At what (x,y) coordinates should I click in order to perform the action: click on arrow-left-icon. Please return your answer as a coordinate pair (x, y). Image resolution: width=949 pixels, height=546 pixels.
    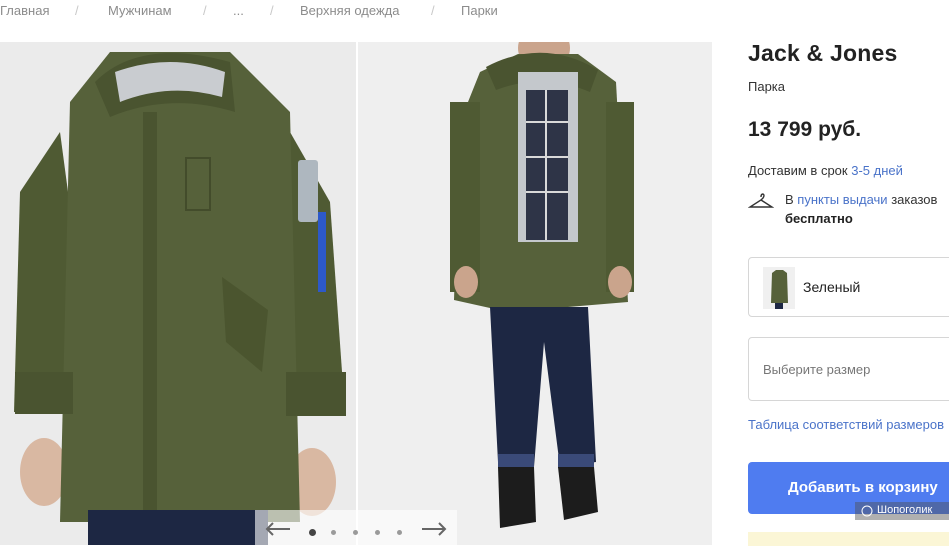
    Looking at the image, I should click on (278, 529).